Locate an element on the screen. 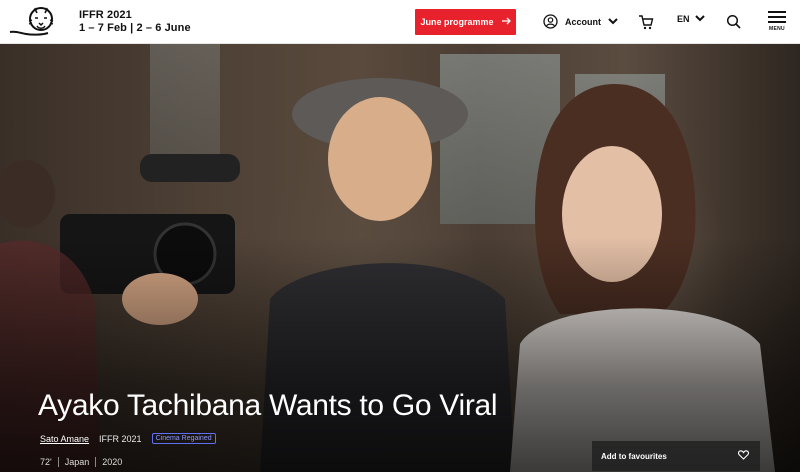 The image size is (800, 472). add-to-favourites-button: Add to favourites is located at coordinates (676, 456).